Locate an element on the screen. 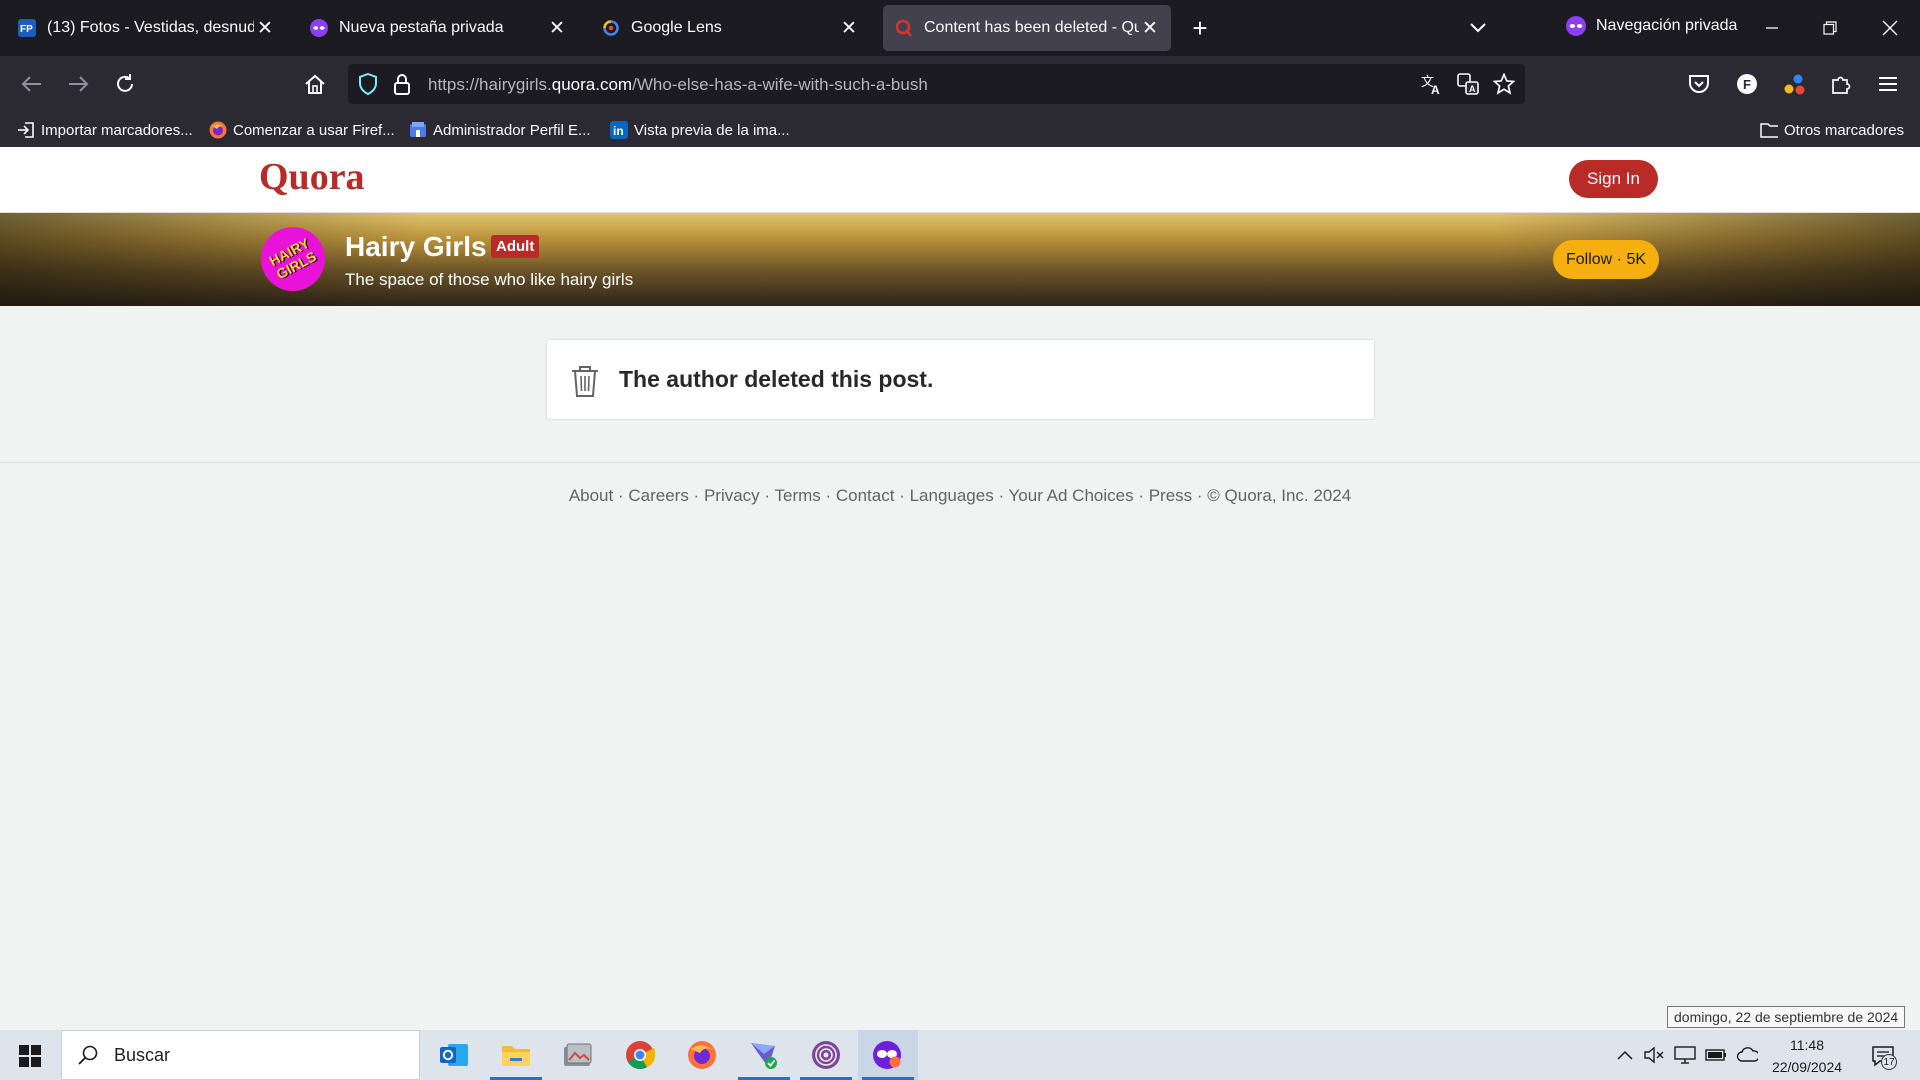 Image resolution: width=1920 pixels, height=1080 pixels. colorful-extension-icon is located at coordinates (1794, 84).